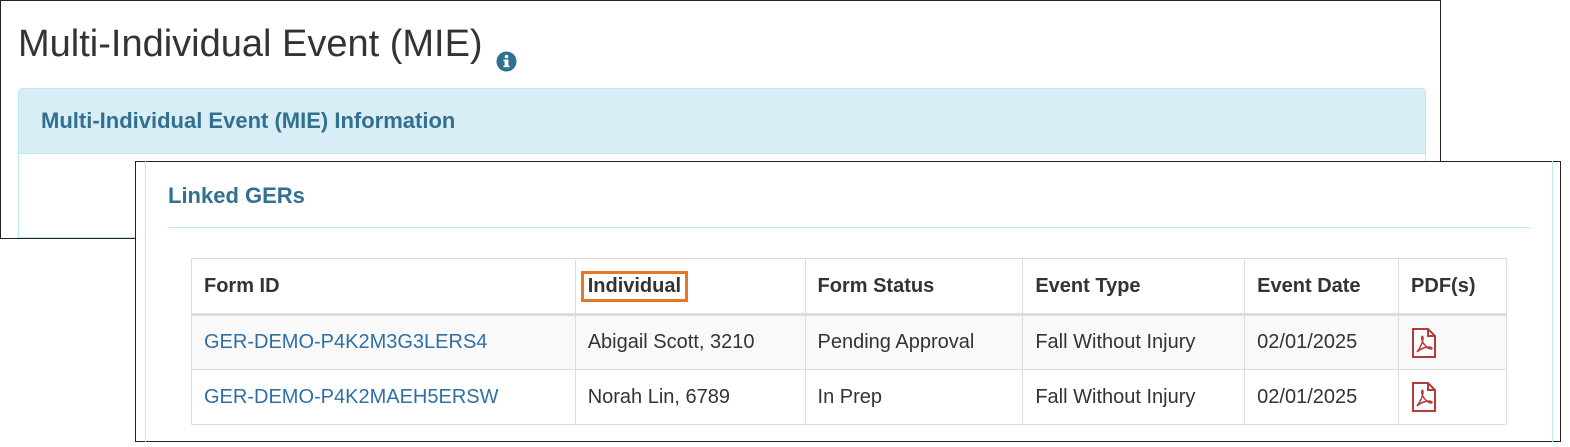 This screenshot has width=1570, height=447. Describe the element at coordinates (248, 120) in the screenshot. I see `mie-information-title: Multi-Individual Event (MIE) Information` at that location.